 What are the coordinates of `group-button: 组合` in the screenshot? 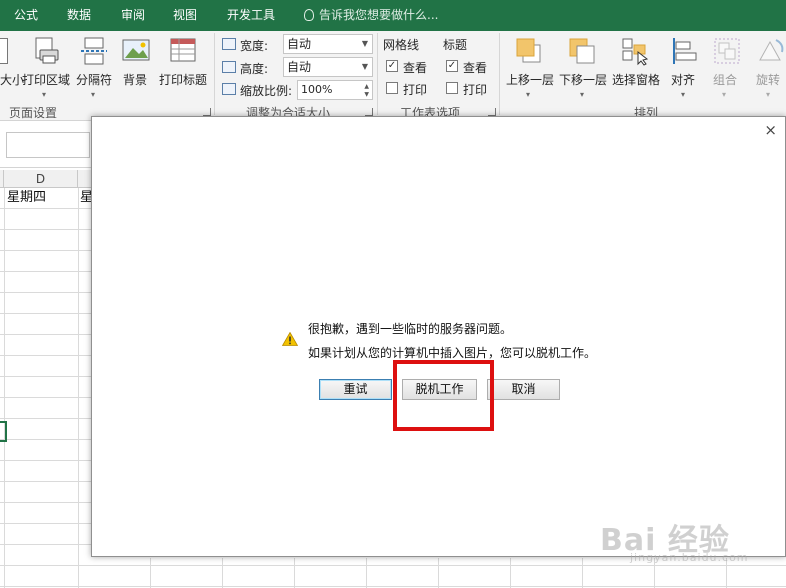 It's located at (725, 79).